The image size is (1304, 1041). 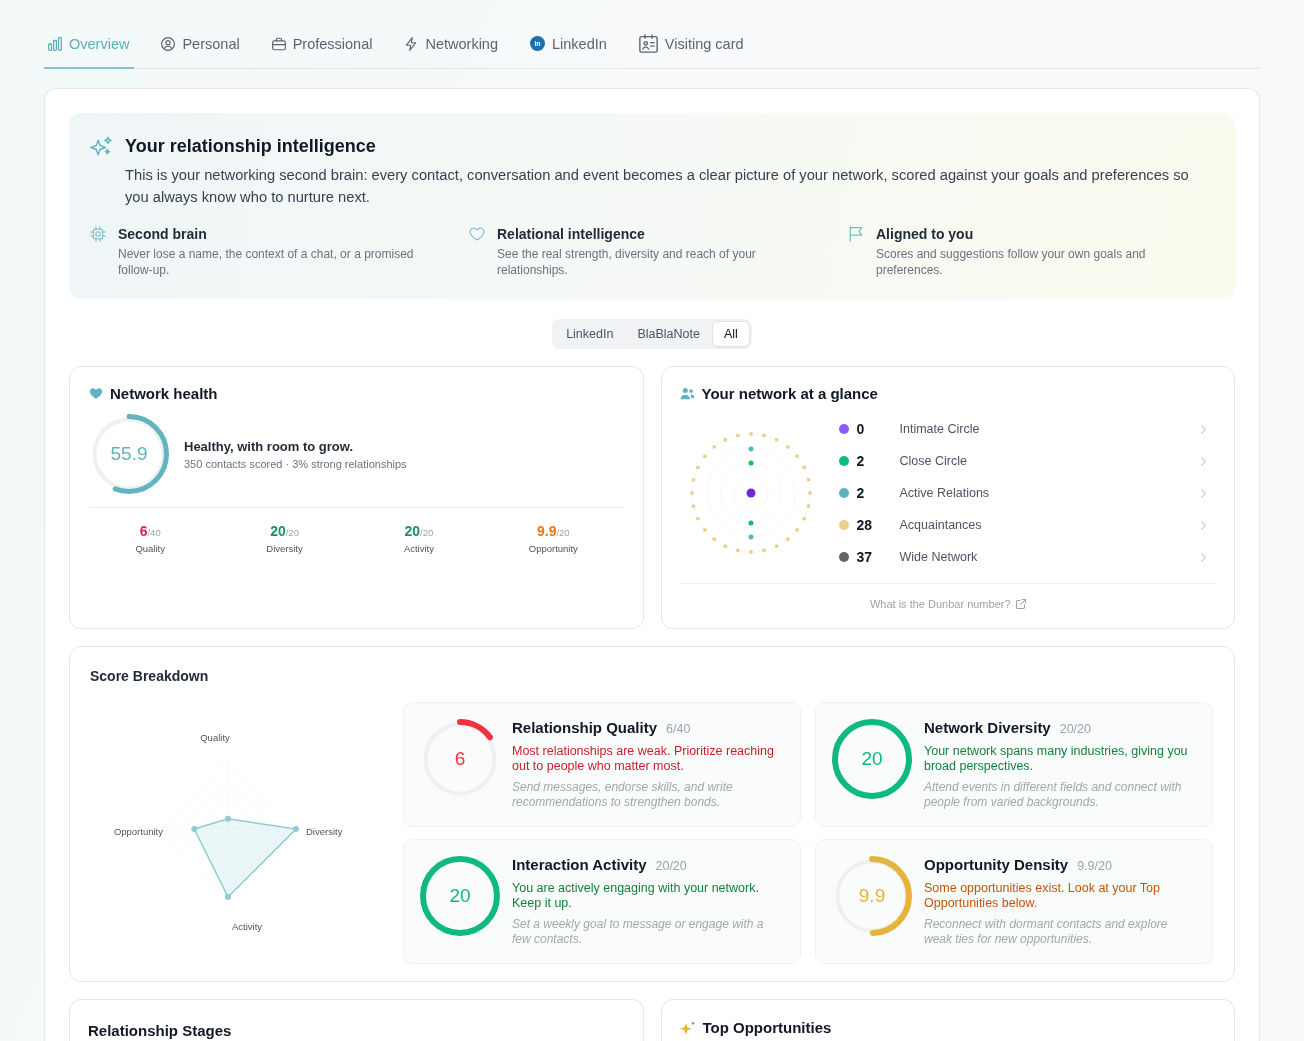 What do you see at coordinates (129, 454) in the screenshot?
I see `health-score: 55.9` at bounding box center [129, 454].